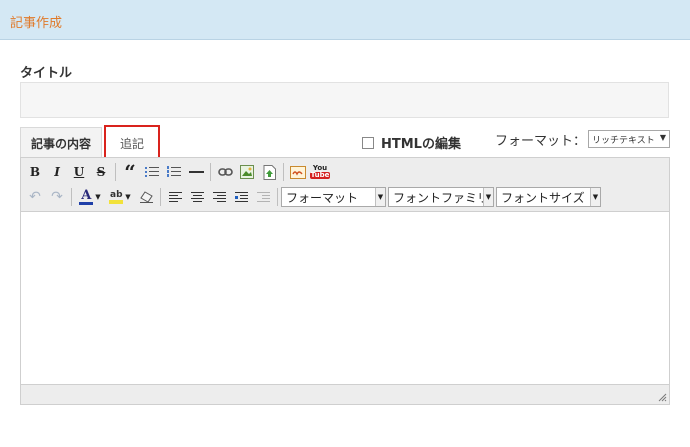 The image size is (690, 447). I want to click on undo-icon: ↶, so click(35, 197).